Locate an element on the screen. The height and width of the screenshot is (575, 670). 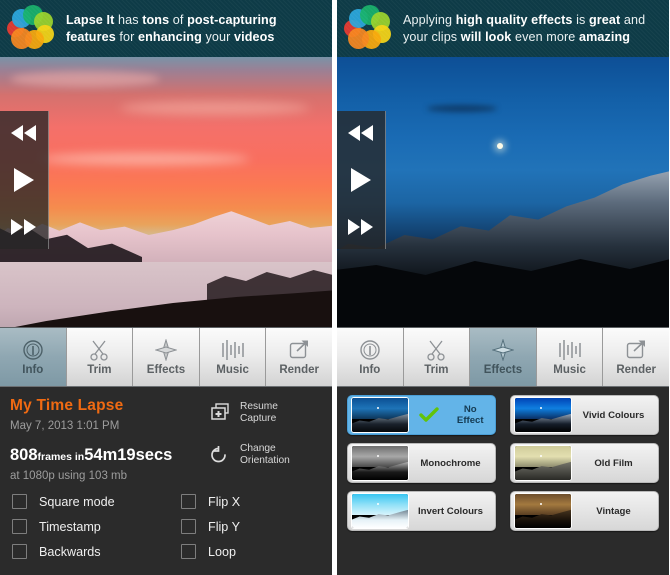
promo-line-1: Lapse It has tons of post-capturing is located at coordinates (171, 20).